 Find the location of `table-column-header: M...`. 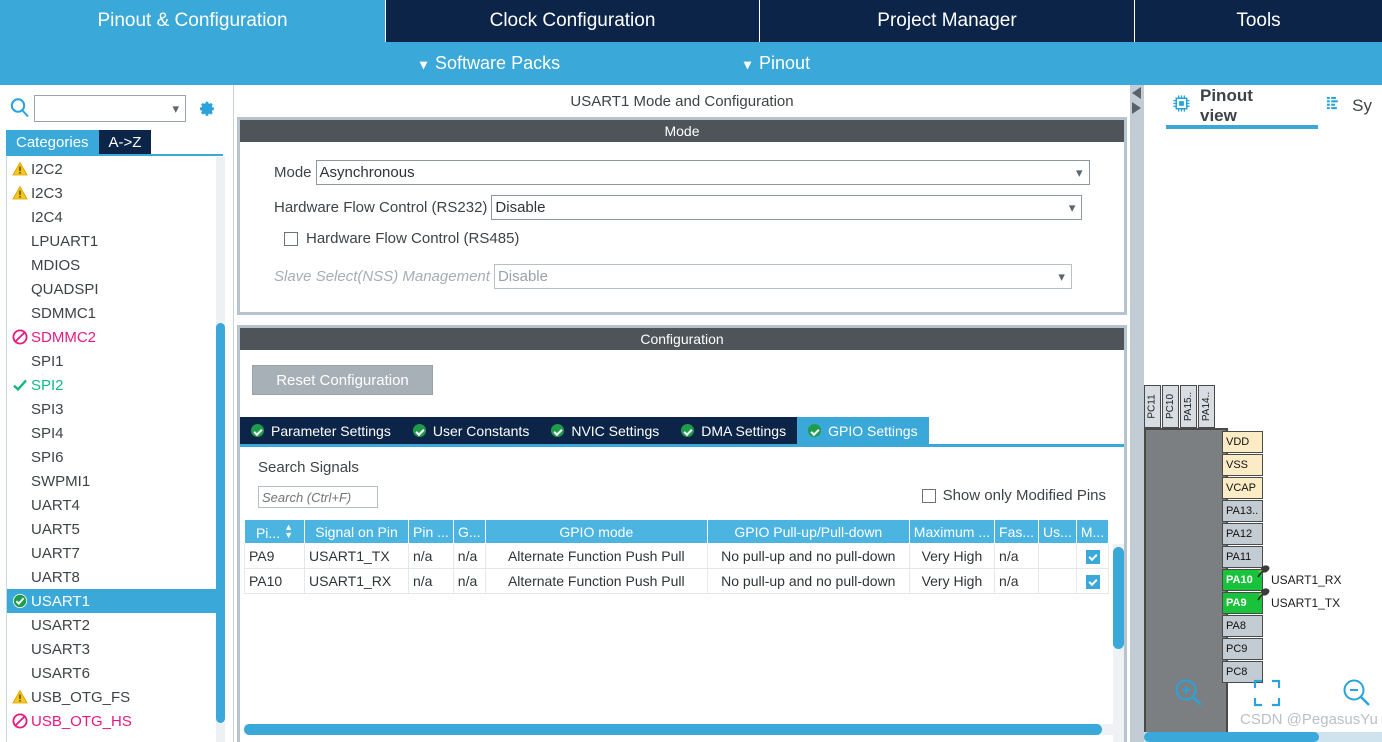

table-column-header: M... is located at coordinates (1092, 531).